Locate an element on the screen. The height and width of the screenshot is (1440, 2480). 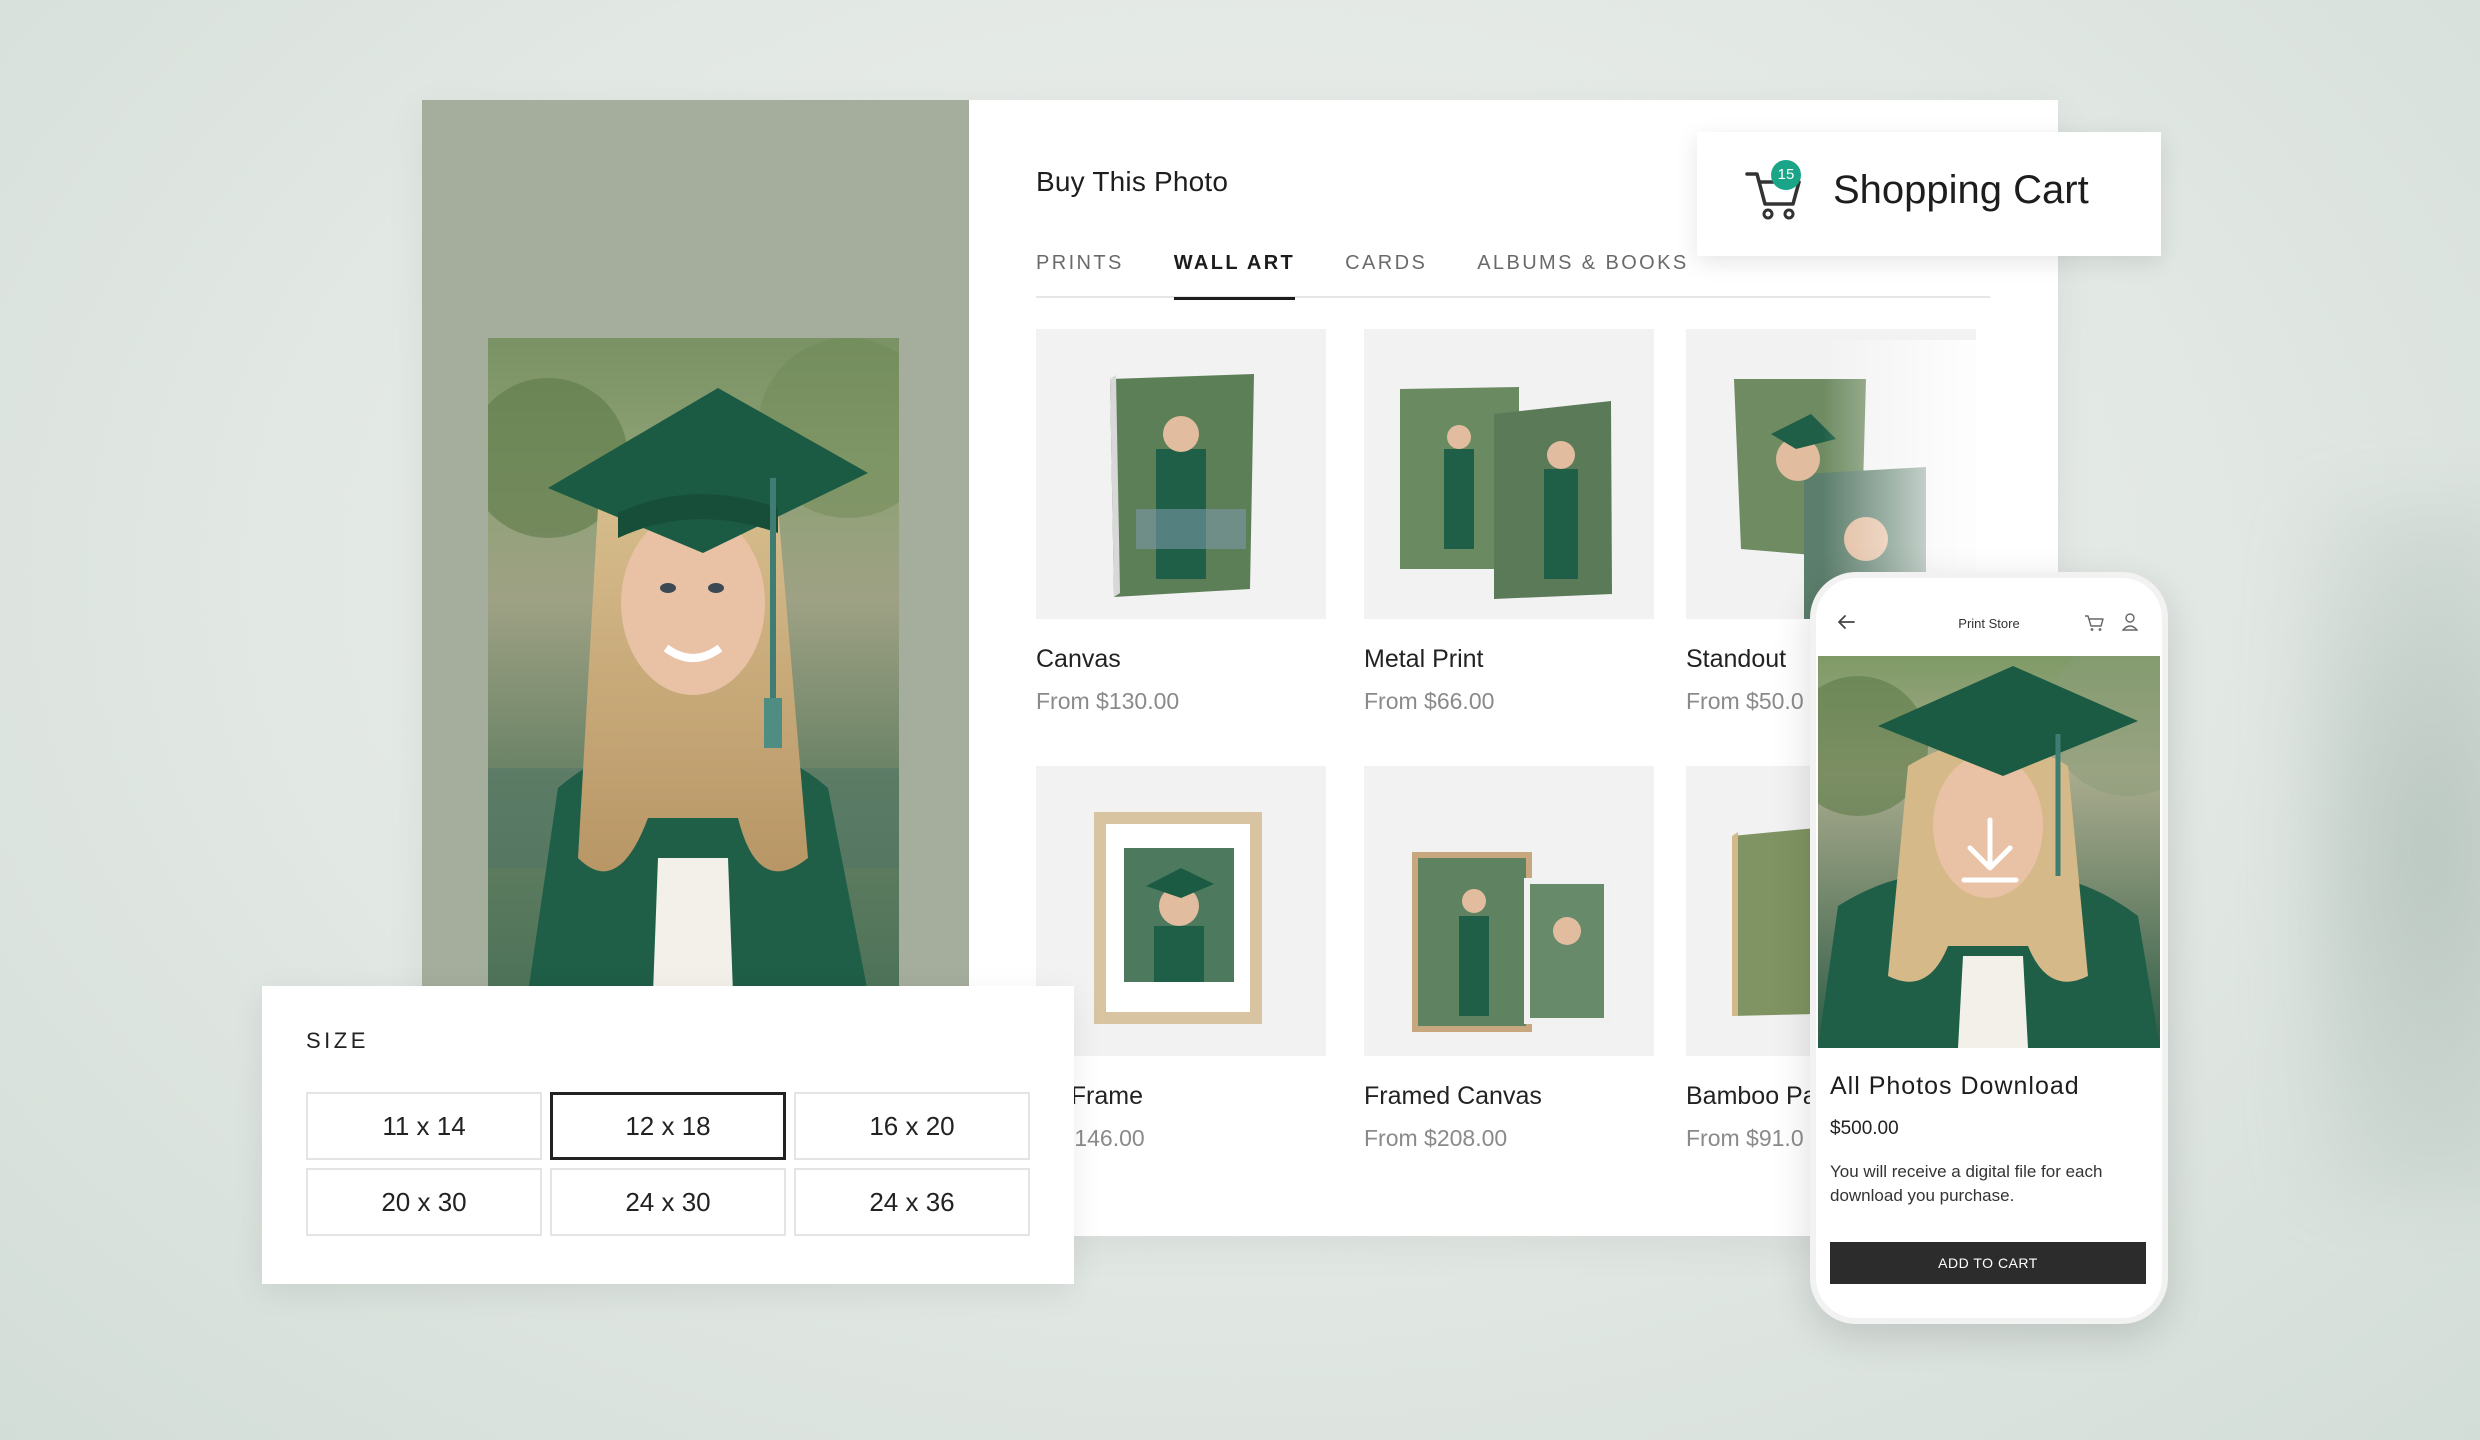
download-icon is located at coordinates (1990, 851).